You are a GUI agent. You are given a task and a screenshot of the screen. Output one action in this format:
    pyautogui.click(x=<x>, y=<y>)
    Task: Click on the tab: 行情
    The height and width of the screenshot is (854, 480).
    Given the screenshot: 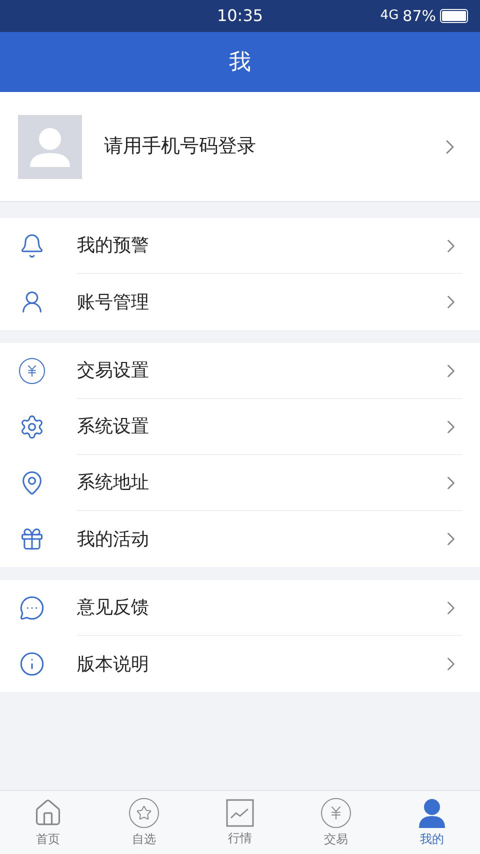 What is the action you would take?
    pyautogui.click(x=240, y=822)
    